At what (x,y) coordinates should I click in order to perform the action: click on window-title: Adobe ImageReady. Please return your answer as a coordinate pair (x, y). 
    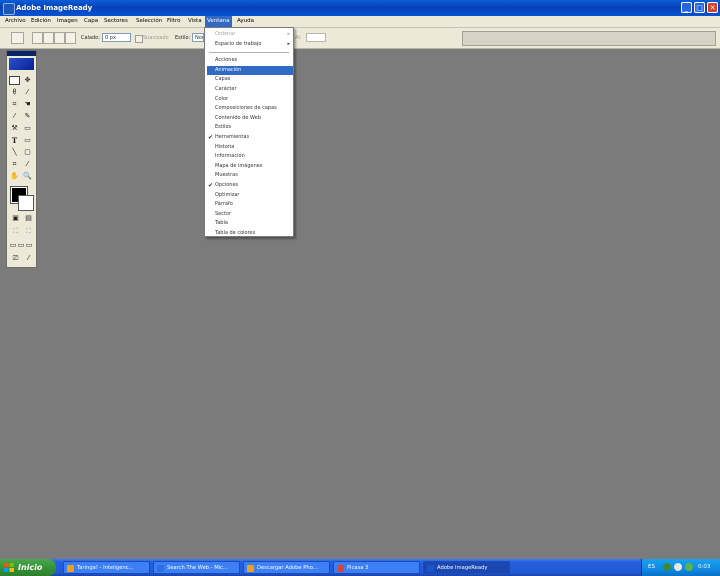
    Looking at the image, I should click on (54, 8).